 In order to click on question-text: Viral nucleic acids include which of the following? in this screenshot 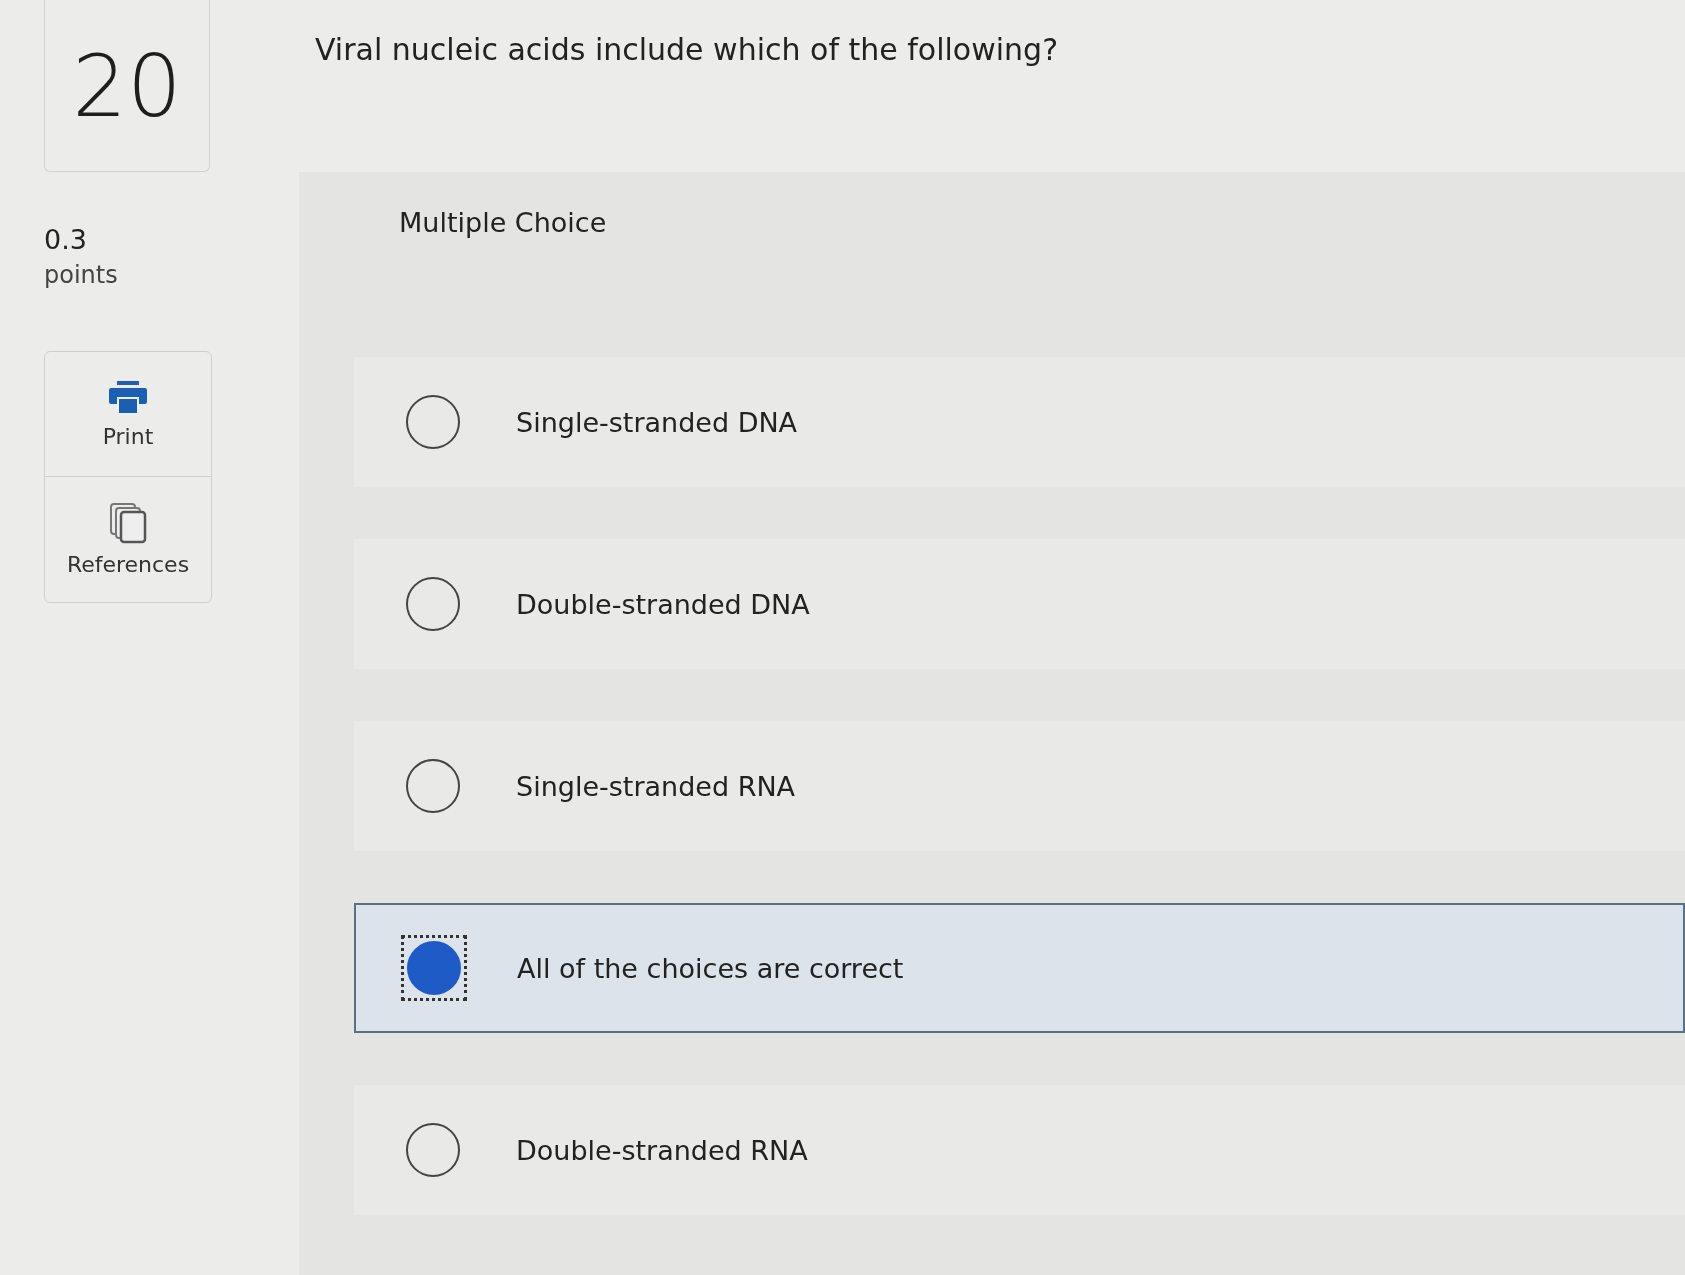, I will do `click(687, 50)`.